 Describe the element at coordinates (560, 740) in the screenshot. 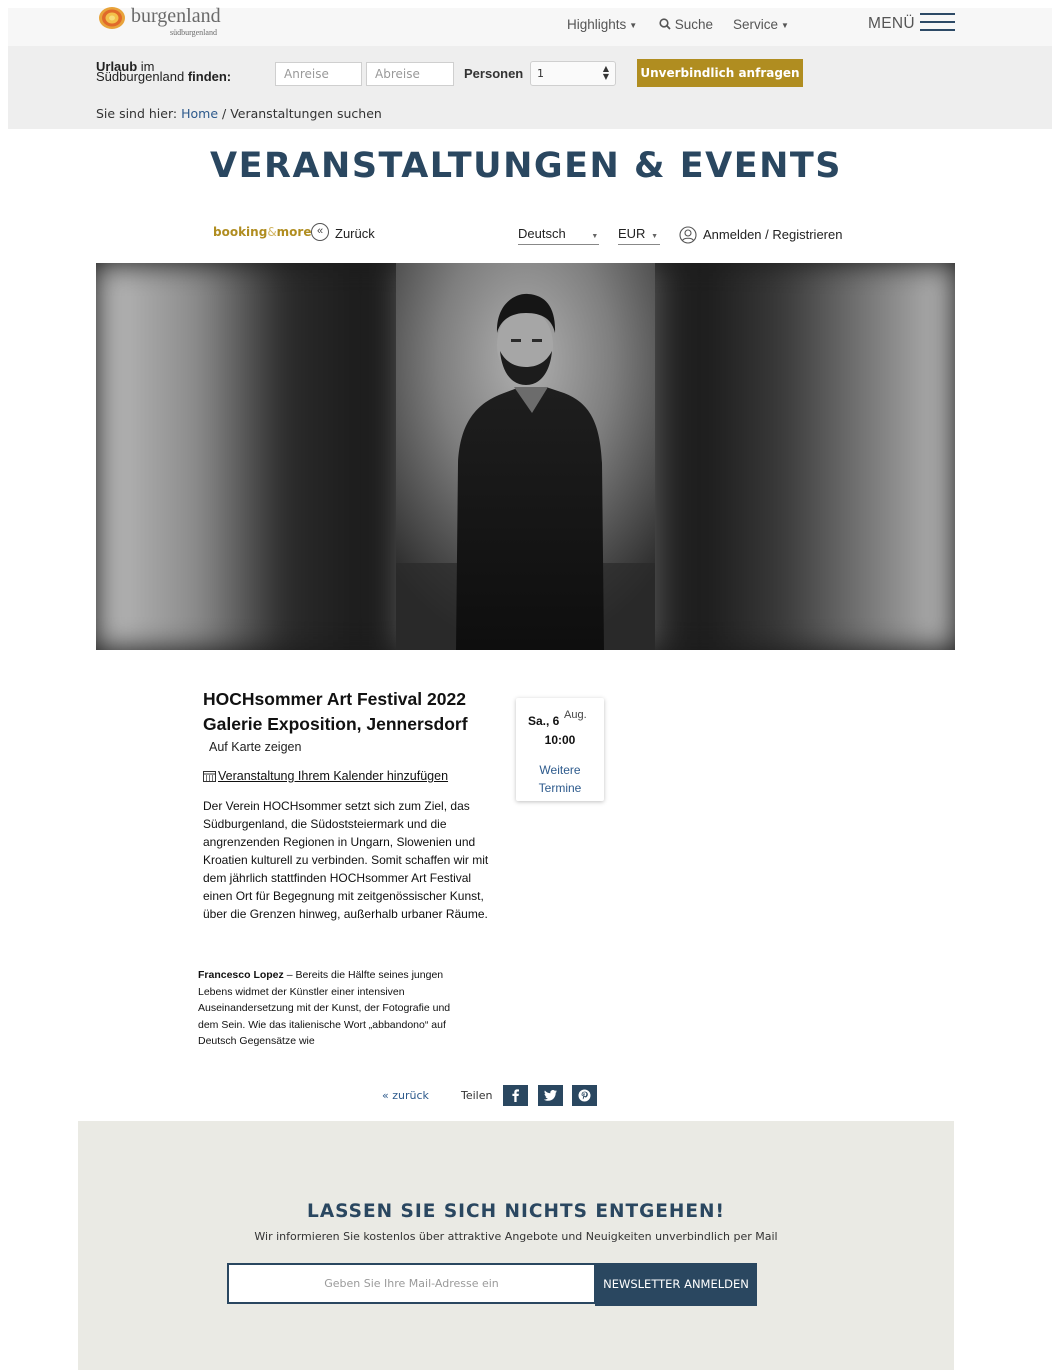

I see `event-time: 10:00` at that location.